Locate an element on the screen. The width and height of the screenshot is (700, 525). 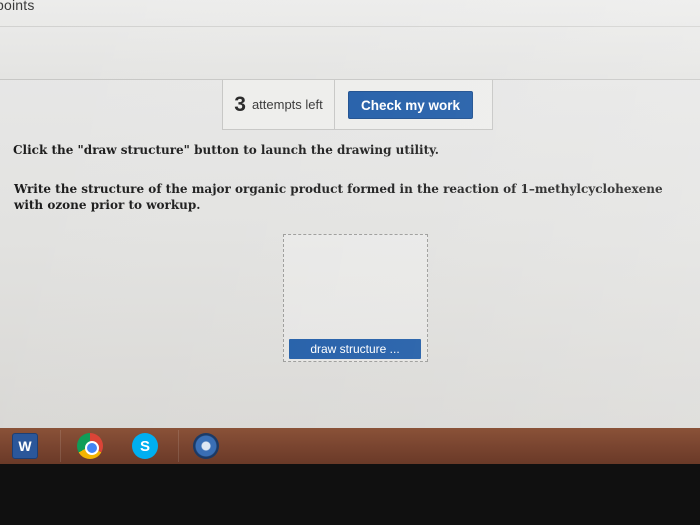
windows-taskbar: W S is located at coordinates (350, 446).